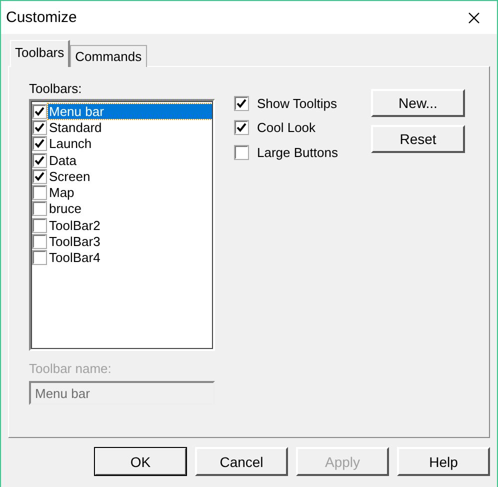 The width and height of the screenshot is (498, 487). What do you see at coordinates (65, 208) in the screenshot?
I see `list-item: bruce` at bounding box center [65, 208].